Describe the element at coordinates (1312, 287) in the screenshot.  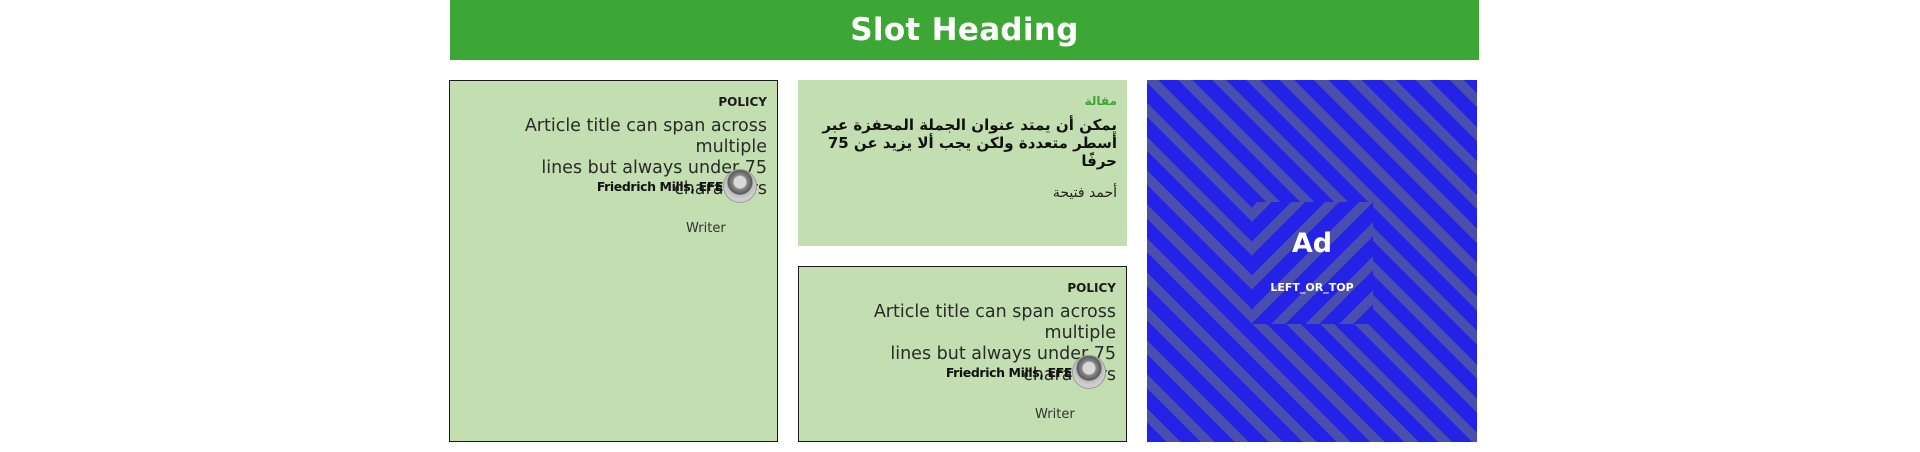
I see `ad-position-label: LEFT_OR_TOP` at that location.